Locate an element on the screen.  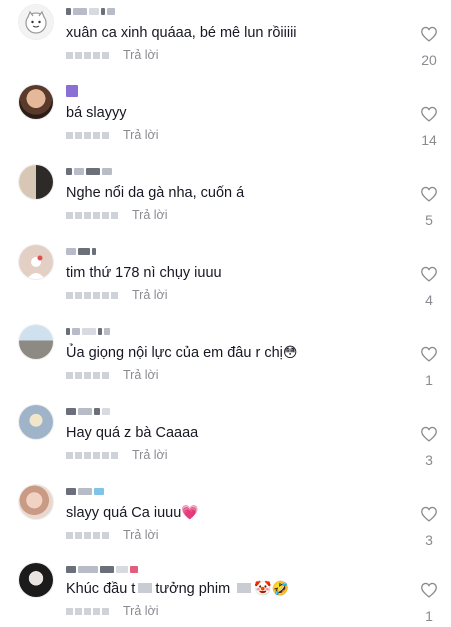
like-column: 5 is located at coordinates (429, 207).